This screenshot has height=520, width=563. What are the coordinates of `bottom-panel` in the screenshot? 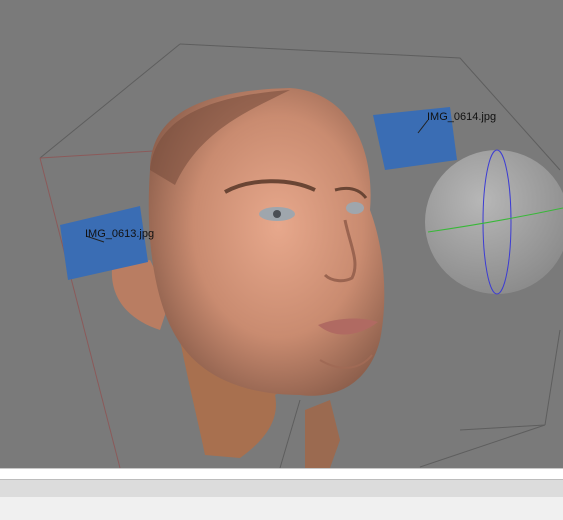 It's located at (281, 508).